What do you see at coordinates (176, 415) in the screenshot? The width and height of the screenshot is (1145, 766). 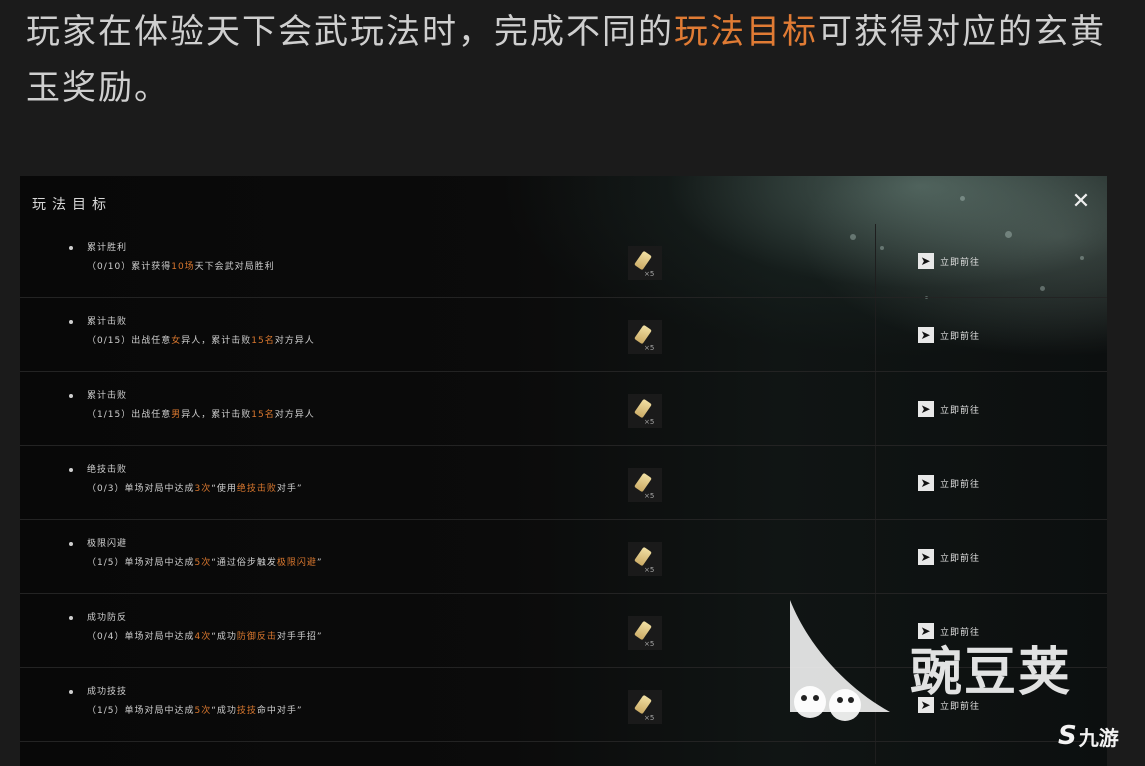 I see `goal-desc-highlight: 男` at bounding box center [176, 415].